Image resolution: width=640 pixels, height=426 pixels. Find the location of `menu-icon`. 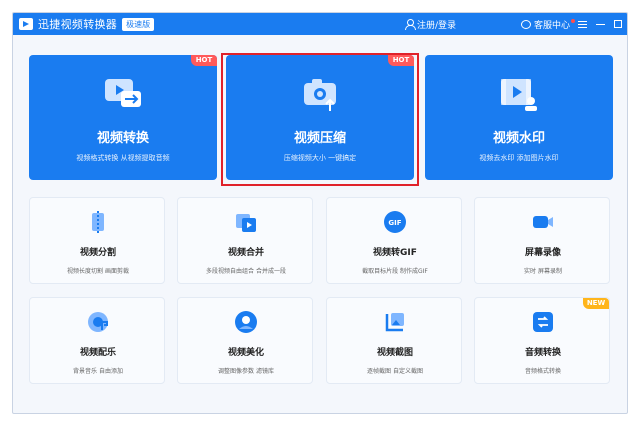

menu-icon is located at coordinates (582, 24).